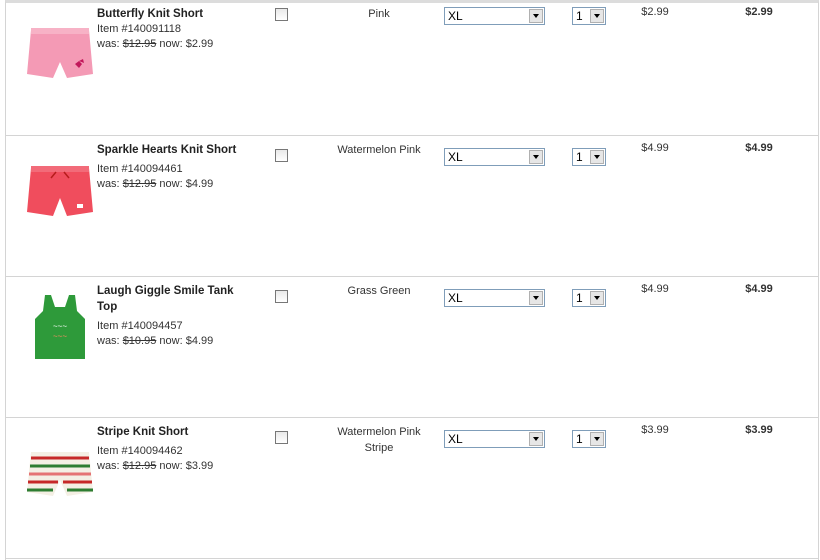 This screenshot has height=560, width=820. What do you see at coordinates (140, 451) in the screenshot?
I see `item-number: Item #140094462` at bounding box center [140, 451].